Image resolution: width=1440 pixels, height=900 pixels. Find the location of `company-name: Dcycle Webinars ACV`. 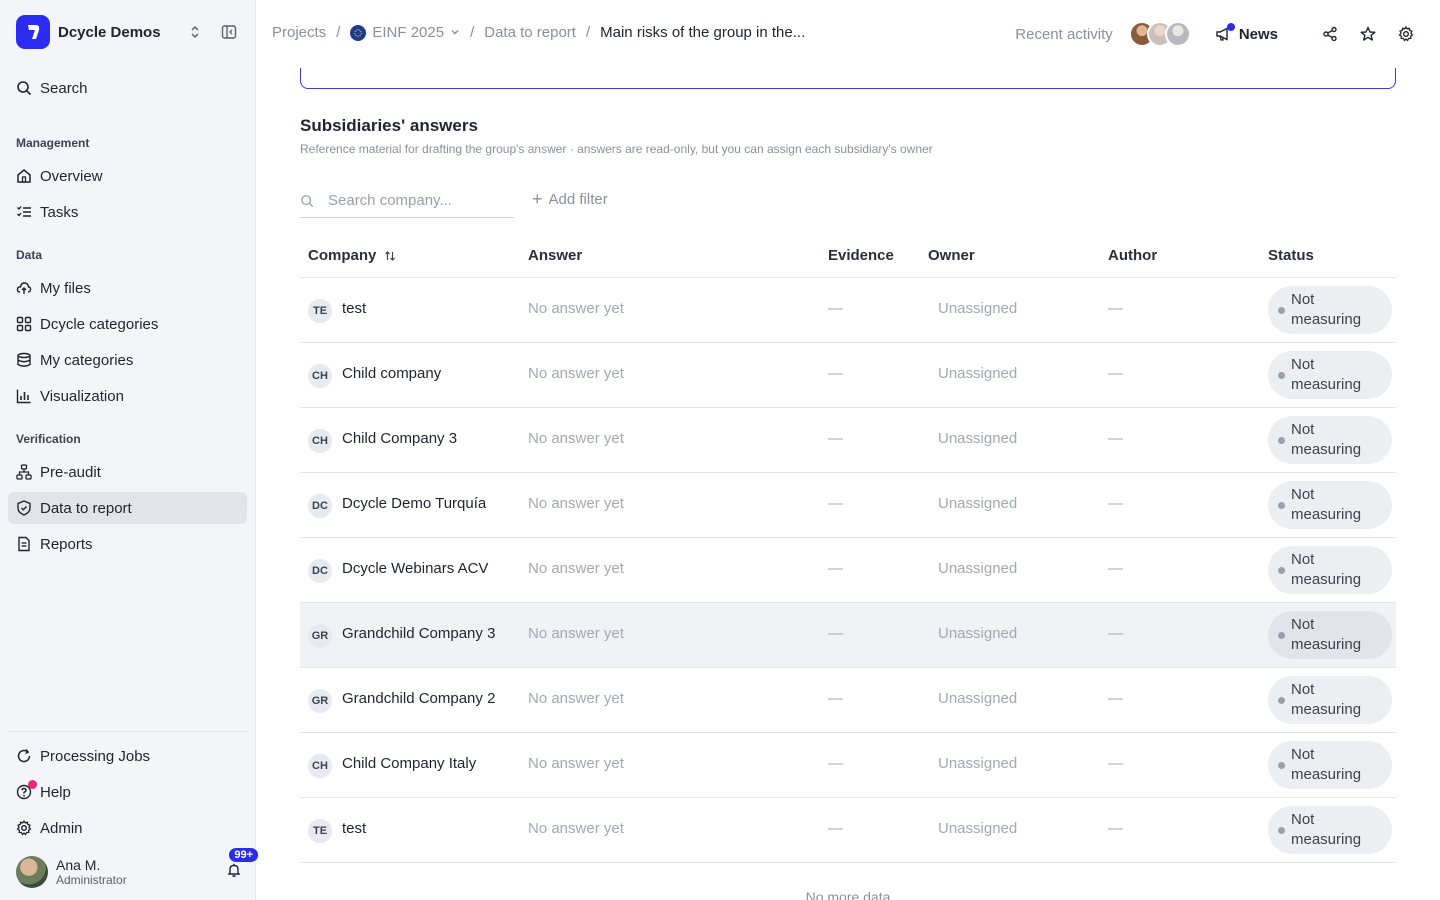

company-name: Dcycle Webinars ACV is located at coordinates (415, 568).